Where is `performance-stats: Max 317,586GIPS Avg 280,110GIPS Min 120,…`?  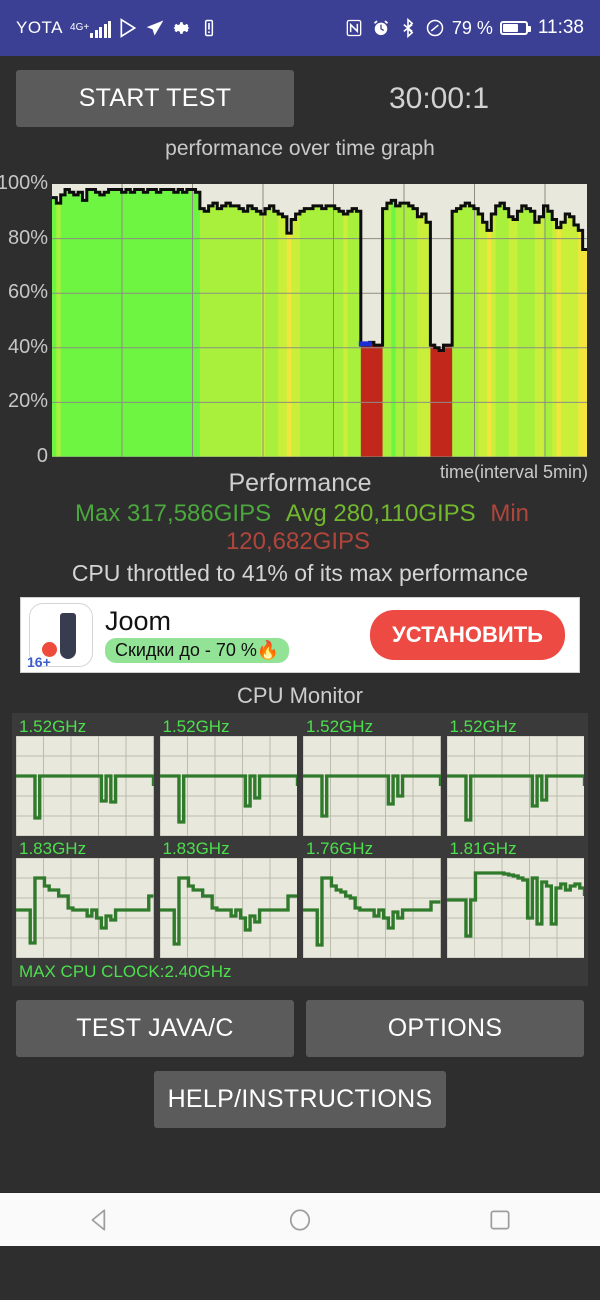 performance-stats: Max 317,586GIPS Avg 280,110GIPS Min 120,… is located at coordinates (300, 528).